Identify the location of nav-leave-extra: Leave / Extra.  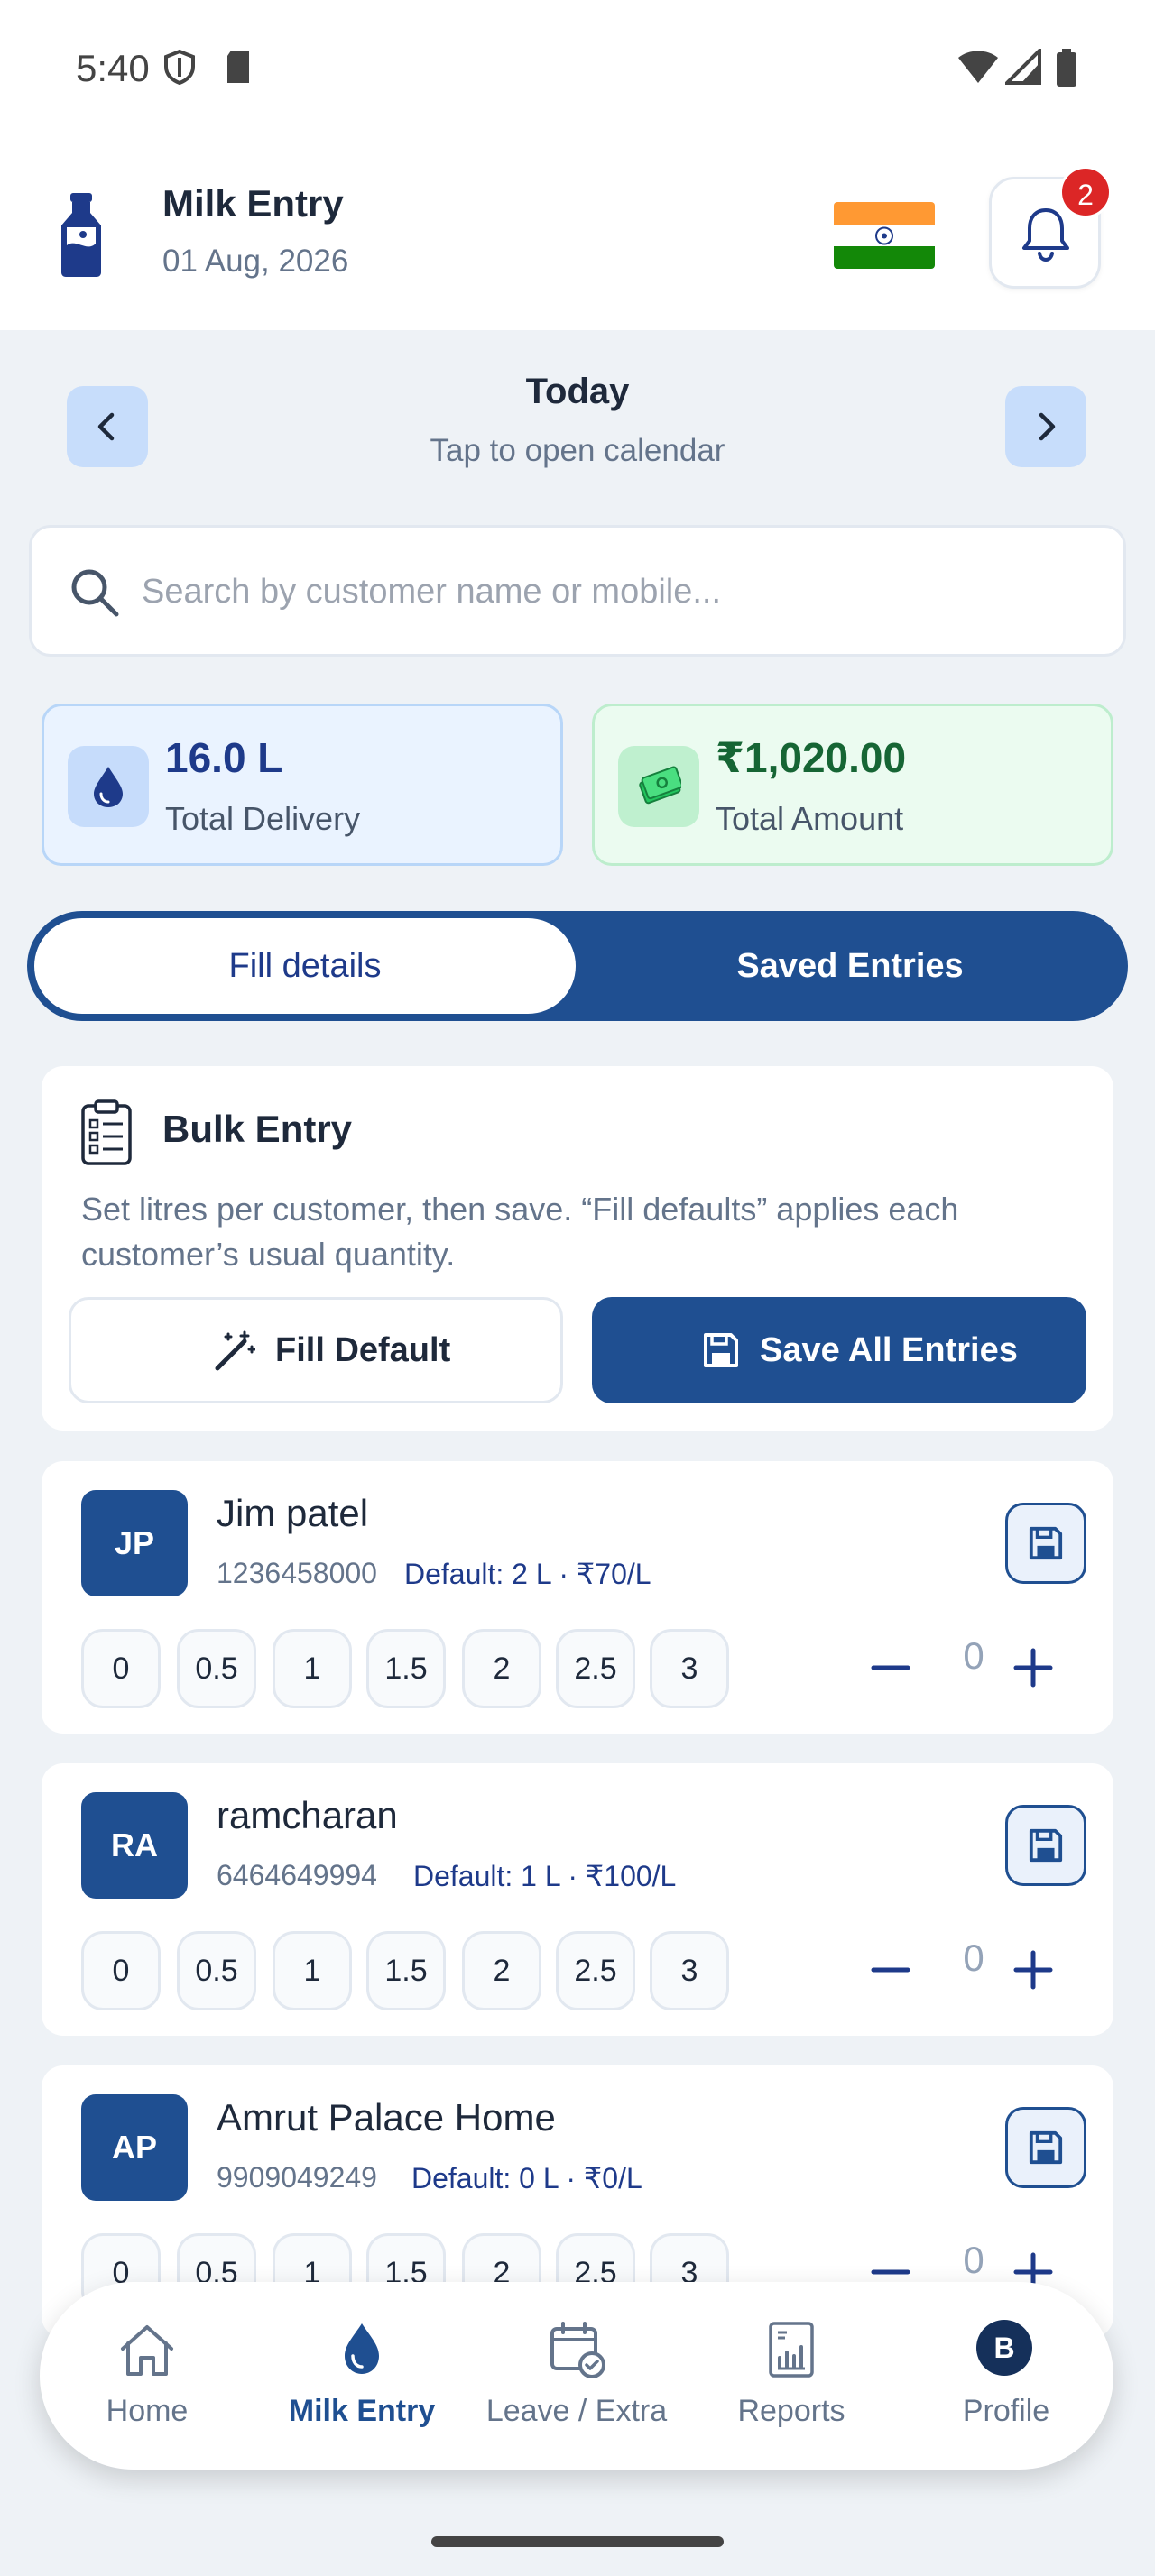
(576, 2376).